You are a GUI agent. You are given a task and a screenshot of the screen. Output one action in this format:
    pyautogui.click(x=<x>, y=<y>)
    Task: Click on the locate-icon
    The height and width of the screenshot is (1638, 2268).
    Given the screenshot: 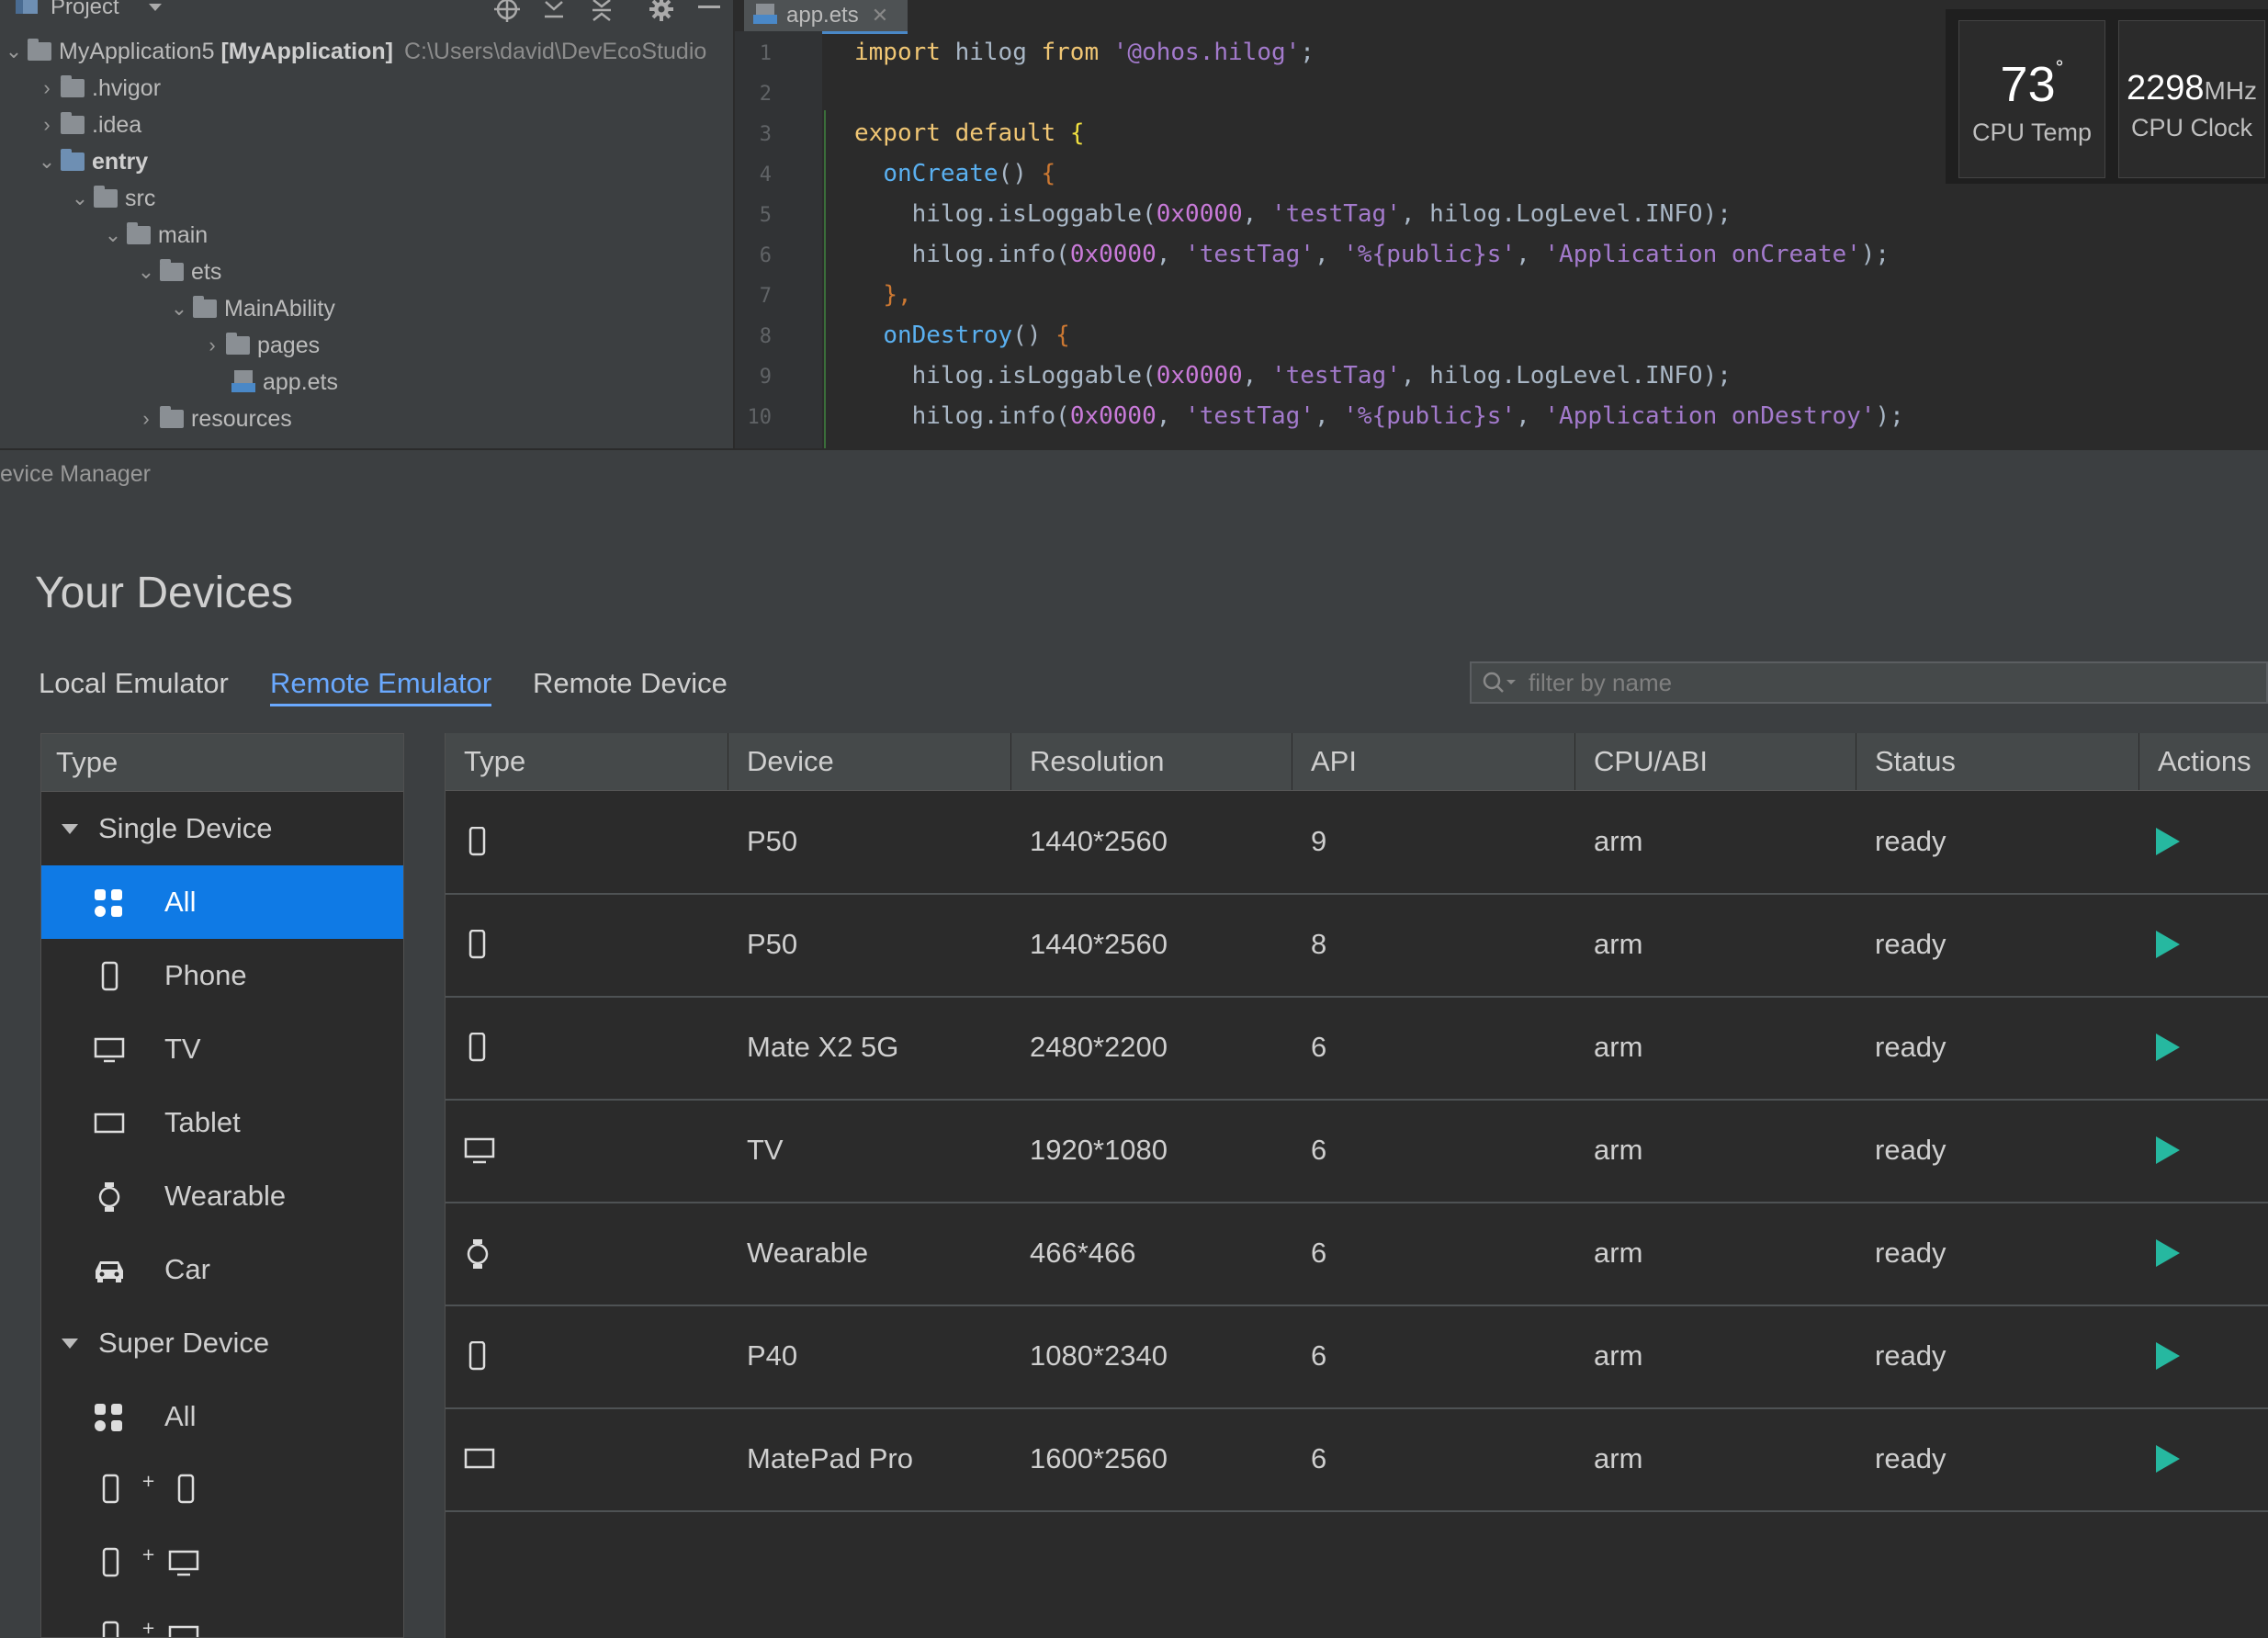 What is the action you would take?
    pyautogui.click(x=507, y=11)
    